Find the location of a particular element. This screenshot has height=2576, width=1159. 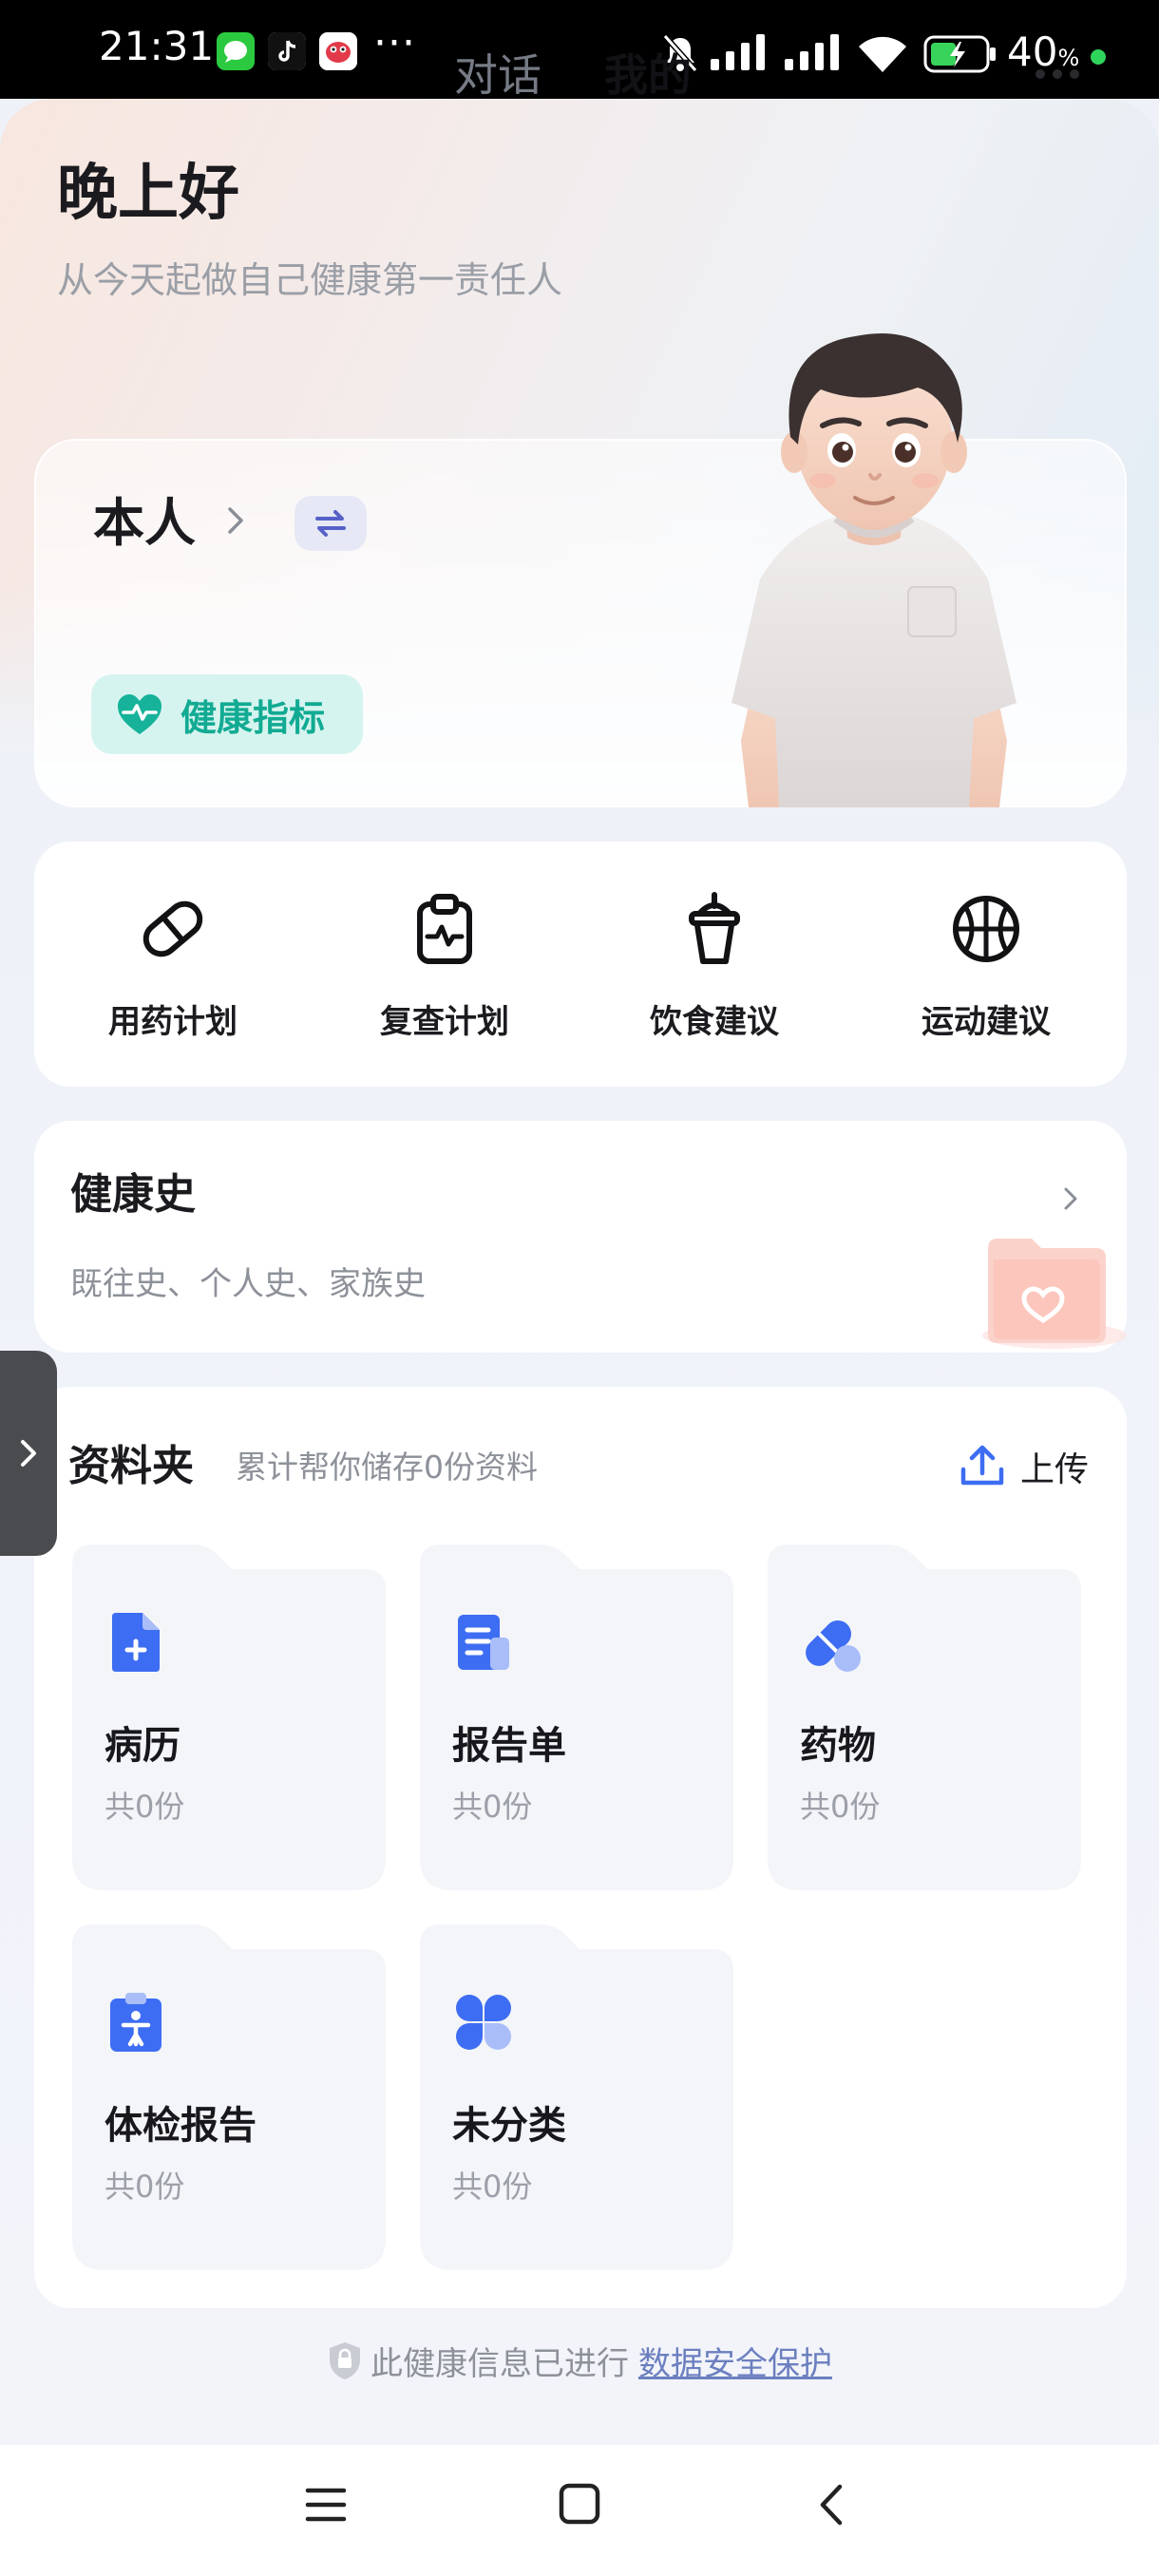

back-icon is located at coordinates (831, 2506).